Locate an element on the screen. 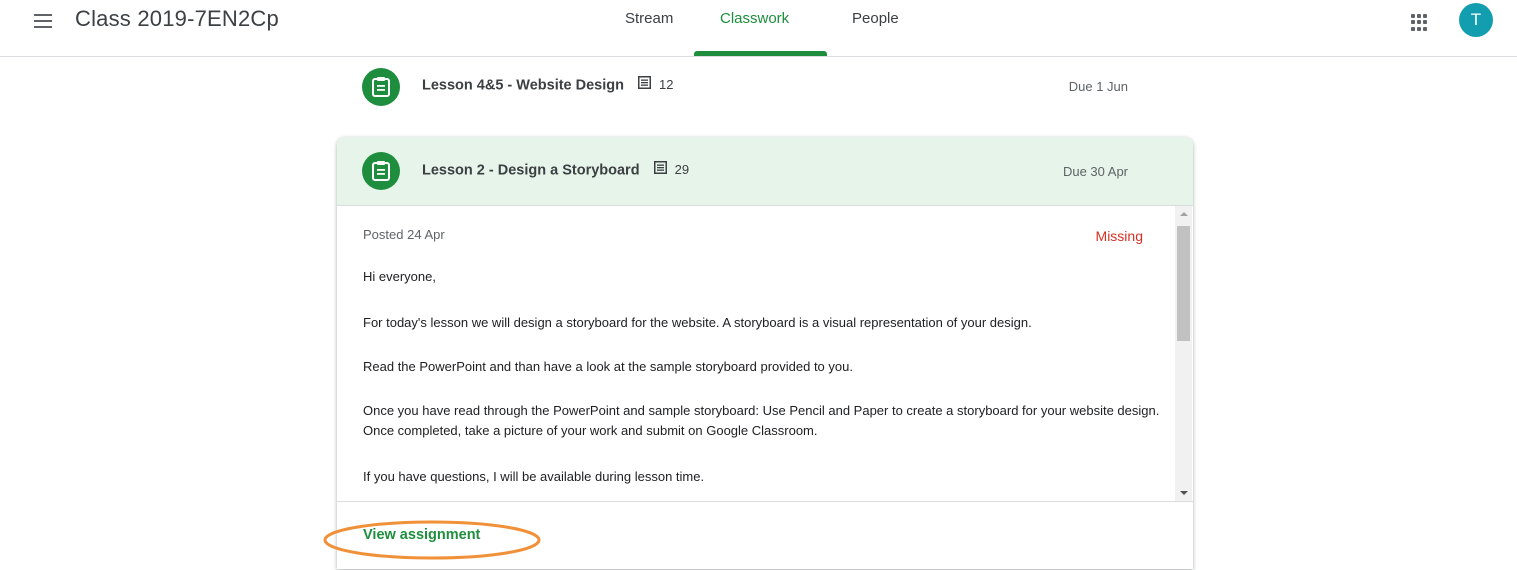  apps-grid-icon is located at coordinates (1419, 22).